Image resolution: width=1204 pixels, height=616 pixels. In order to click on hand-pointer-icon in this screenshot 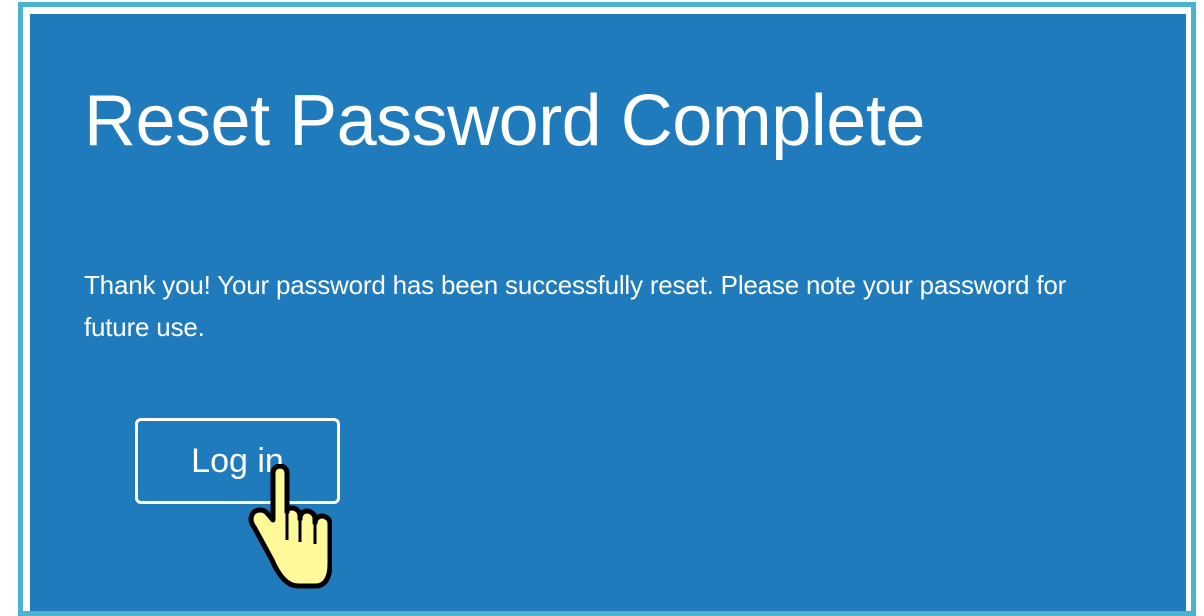, I will do `click(290, 526)`.